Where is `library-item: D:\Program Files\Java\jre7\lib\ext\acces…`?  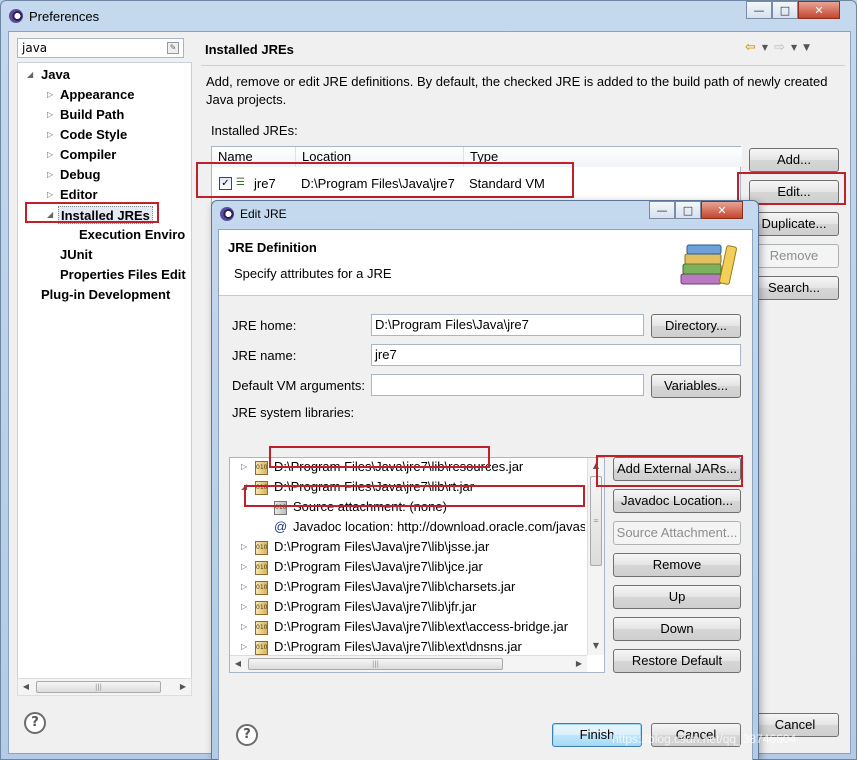 library-item: D:\Program Files\Java\jre7\lib\ext\acces… is located at coordinates (421, 627).